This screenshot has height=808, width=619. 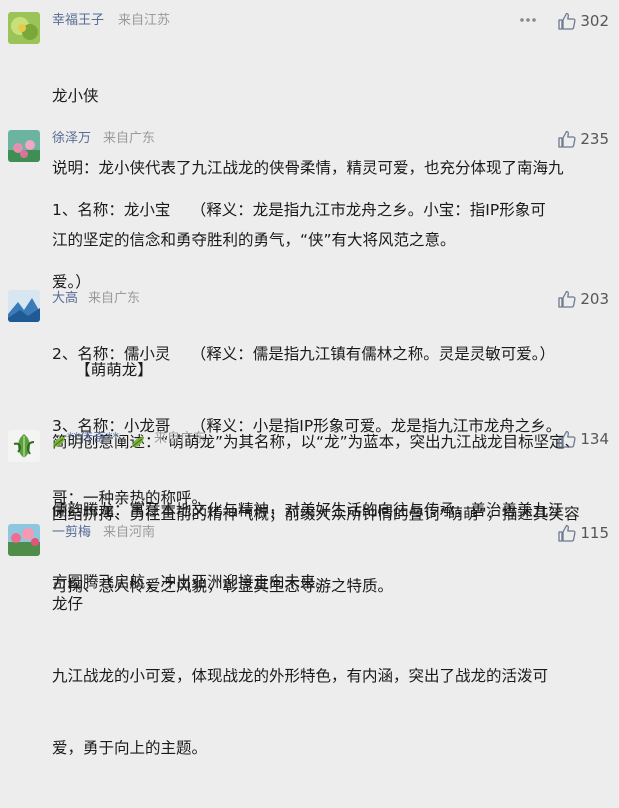 I want to click on like-count: 115, so click(x=594, y=533).